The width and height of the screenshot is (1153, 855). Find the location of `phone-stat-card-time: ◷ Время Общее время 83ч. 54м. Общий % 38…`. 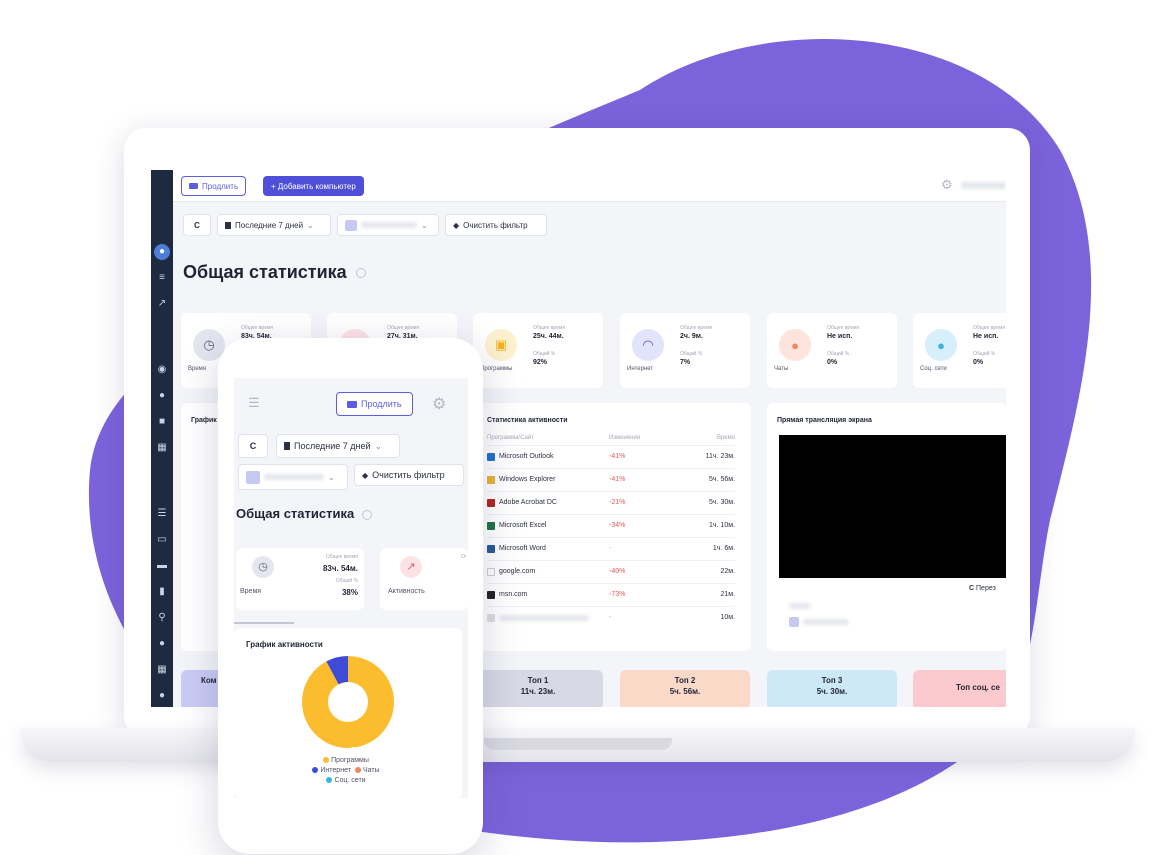

phone-stat-card-time: ◷ Время Общее время 83ч. 54м. Общий % 38… is located at coordinates (300, 579).